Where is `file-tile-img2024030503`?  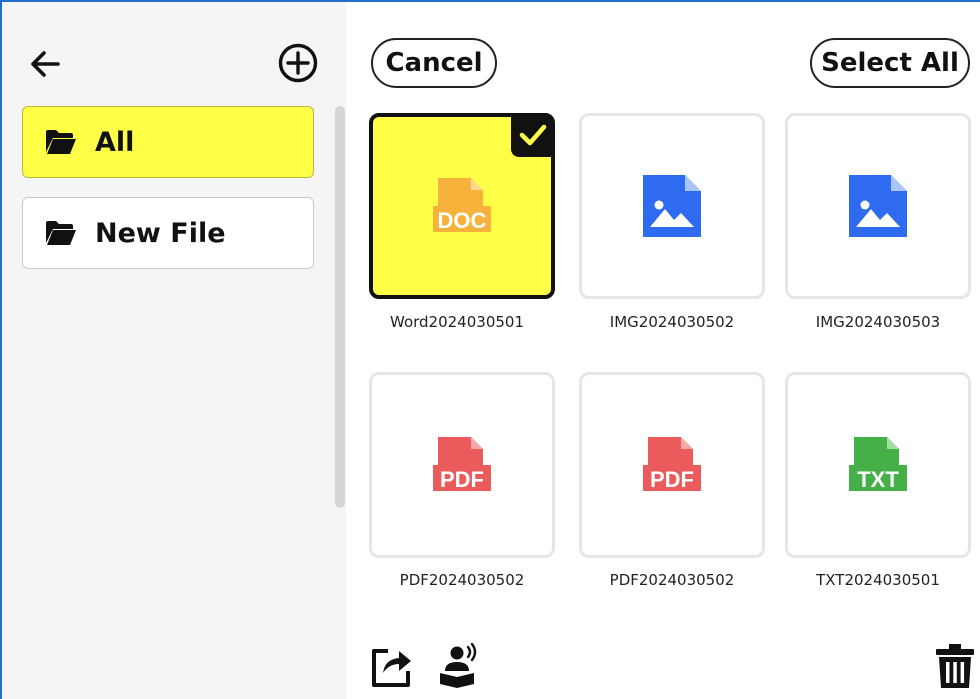 file-tile-img2024030503 is located at coordinates (878, 206).